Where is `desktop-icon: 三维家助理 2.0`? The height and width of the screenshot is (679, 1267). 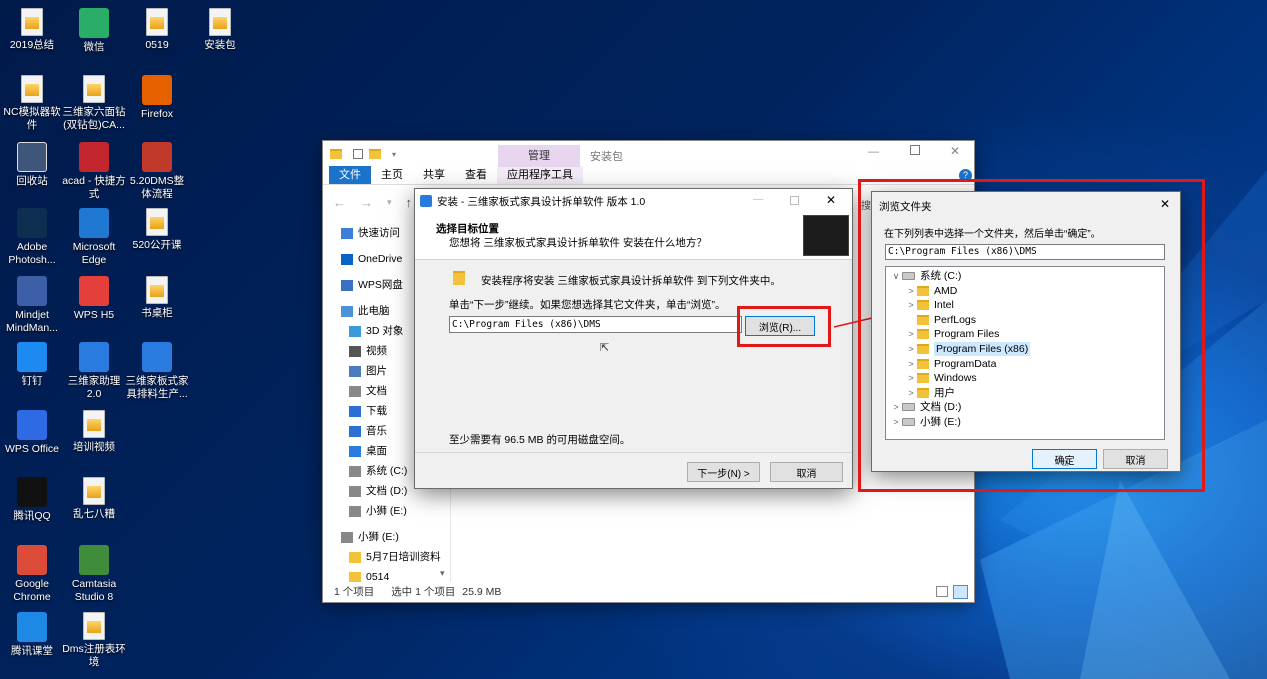 desktop-icon: 三维家助理 2.0 is located at coordinates (94, 371).